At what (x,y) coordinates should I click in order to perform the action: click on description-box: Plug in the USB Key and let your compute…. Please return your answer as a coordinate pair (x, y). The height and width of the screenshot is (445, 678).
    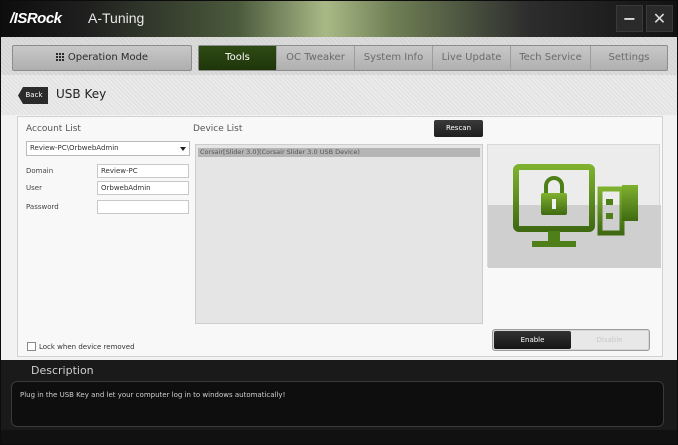
    Looking at the image, I should click on (337, 404).